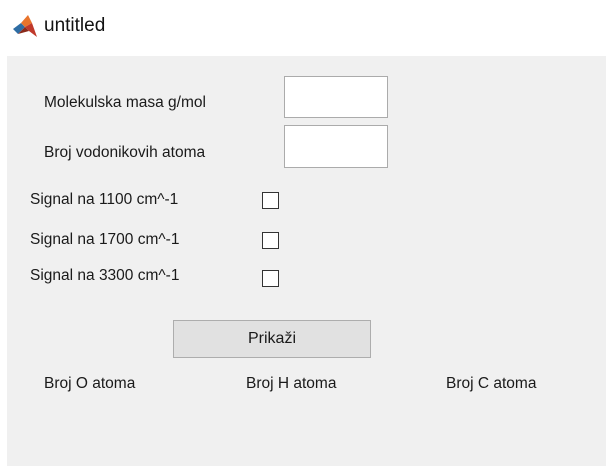  I want to click on molar-mass-input, so click(336, 97).